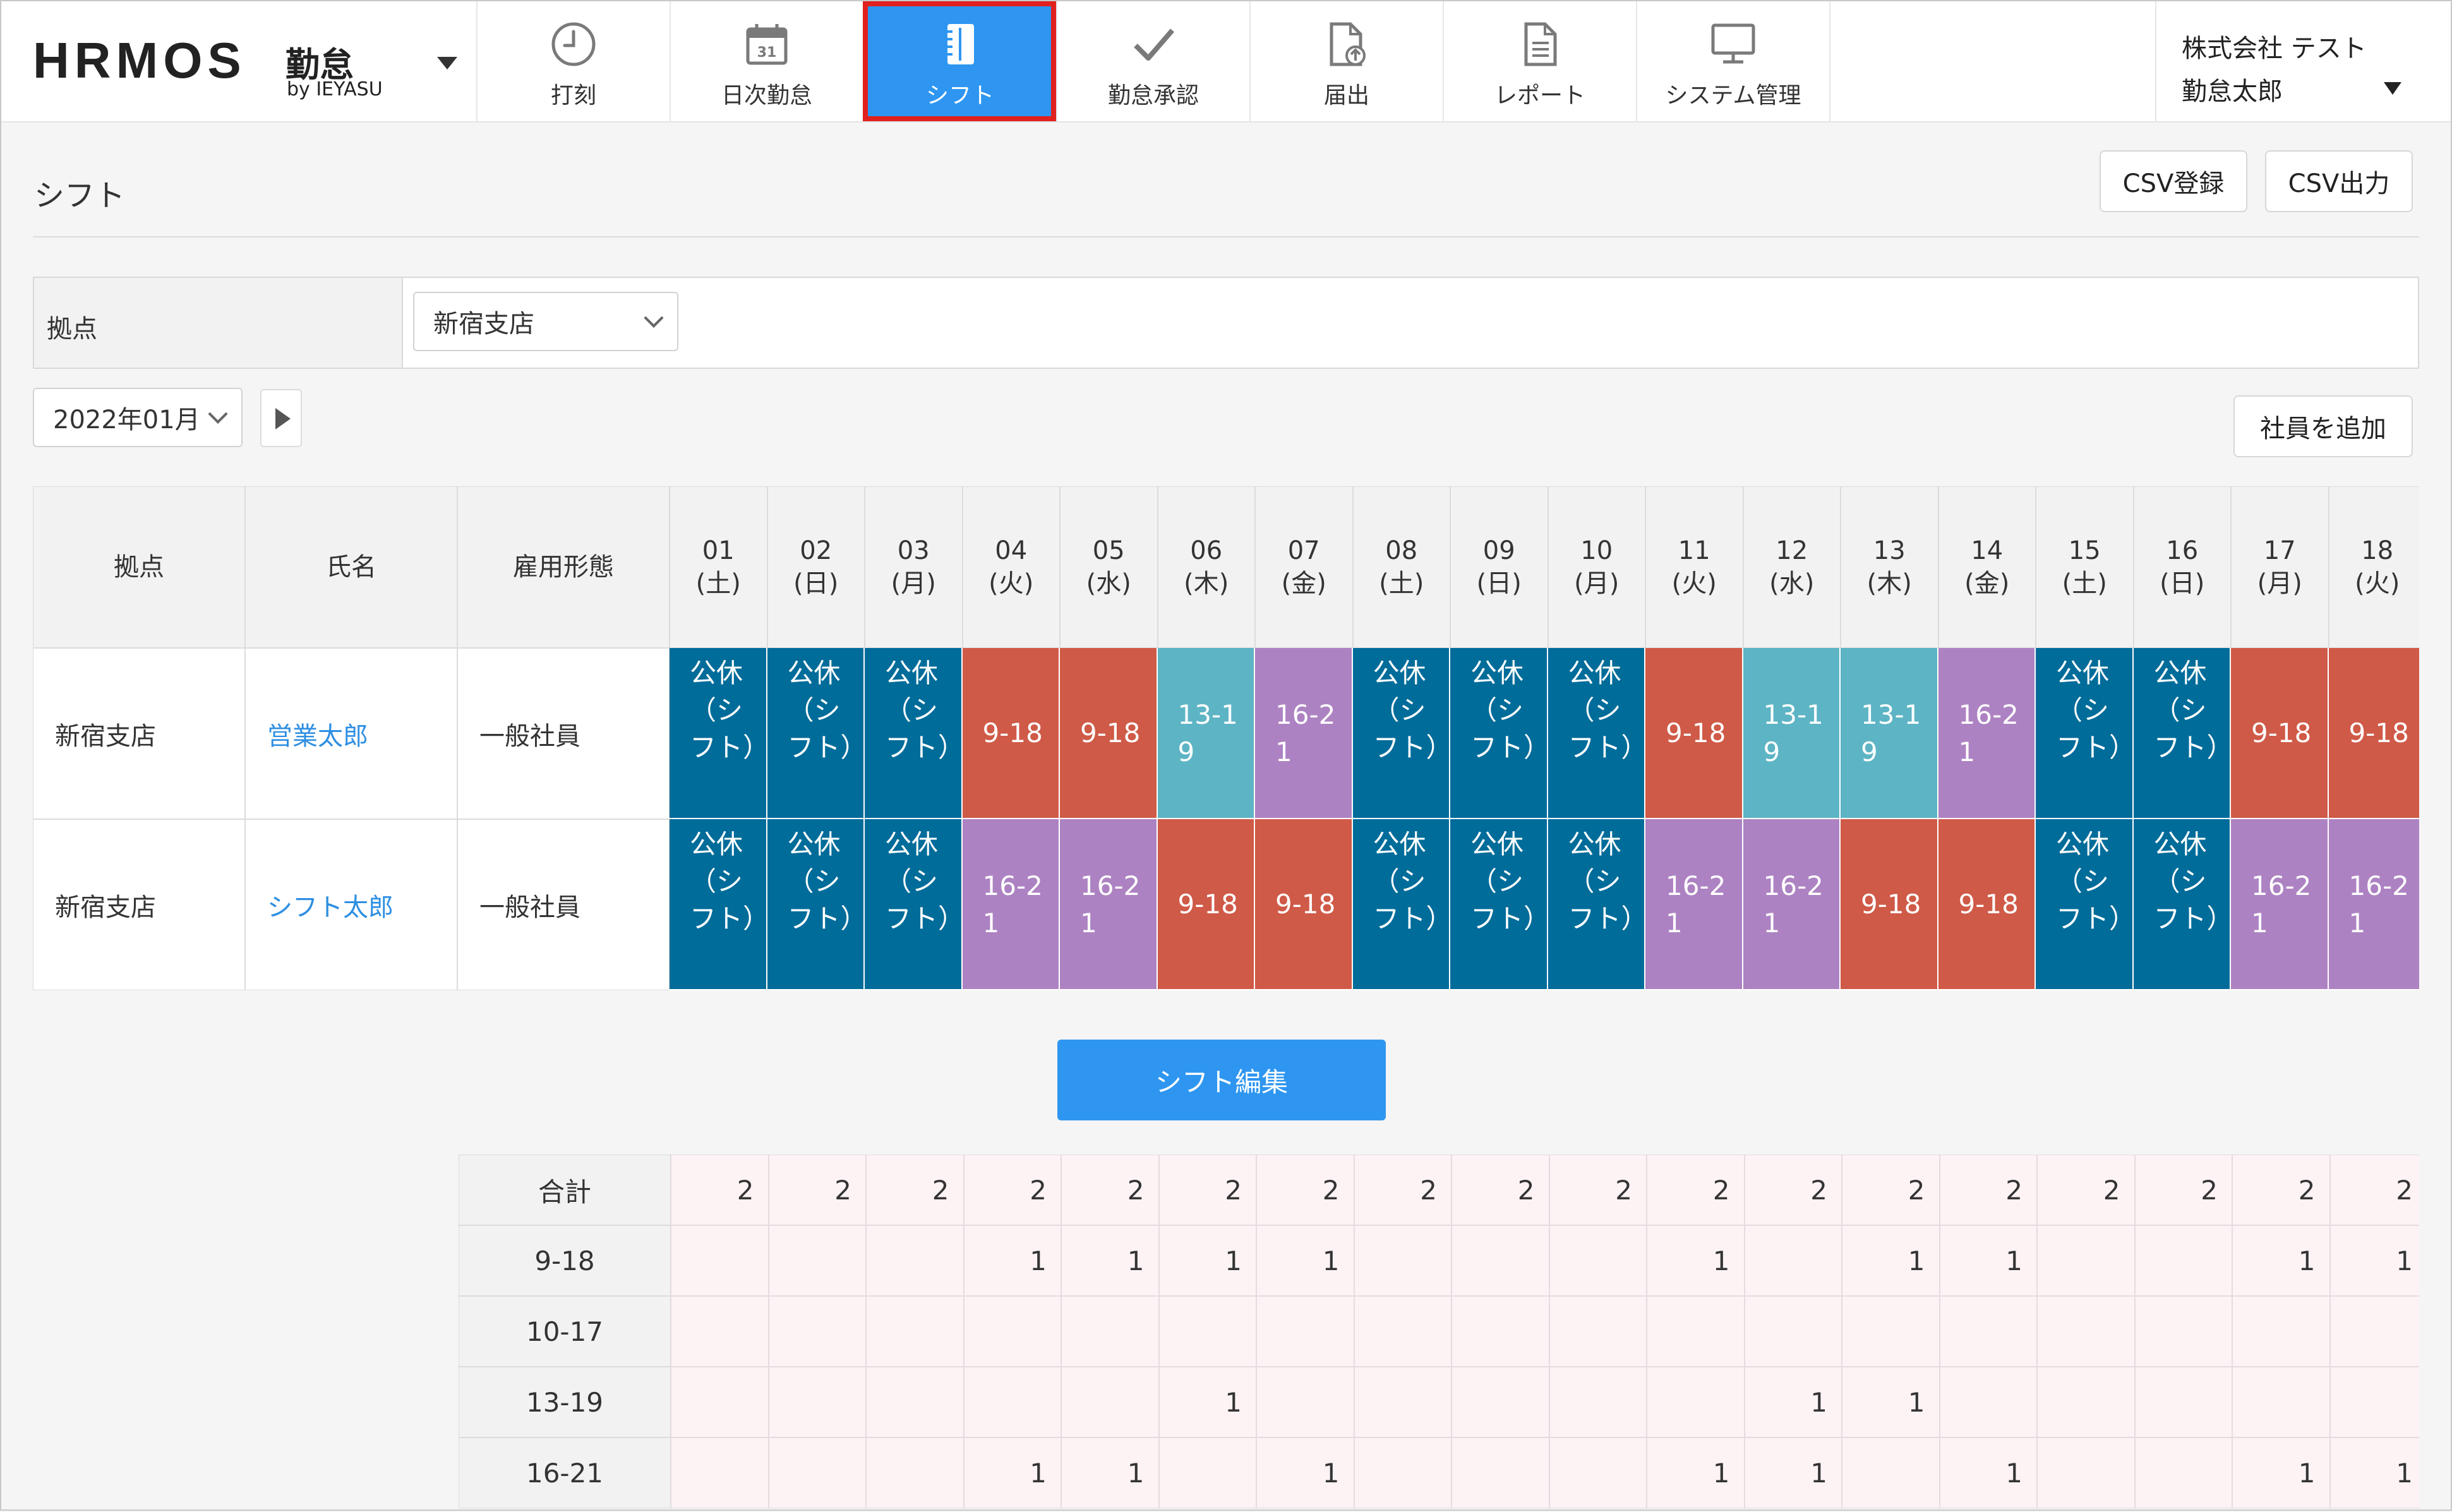  Describe the element at coordinates (563, 904) in the screenshot. I see `row-employment: 一般社員` at that location.